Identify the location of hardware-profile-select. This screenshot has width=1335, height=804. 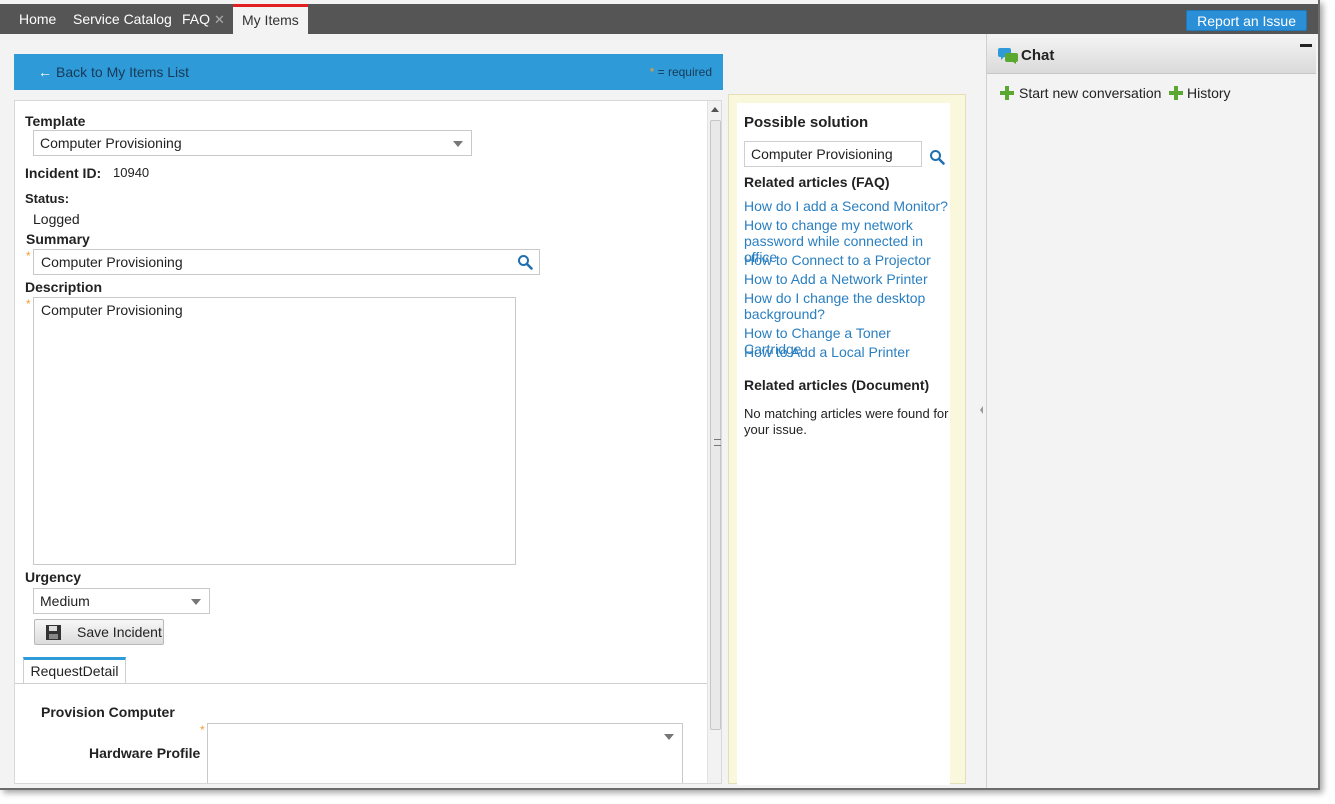
(445, 753).